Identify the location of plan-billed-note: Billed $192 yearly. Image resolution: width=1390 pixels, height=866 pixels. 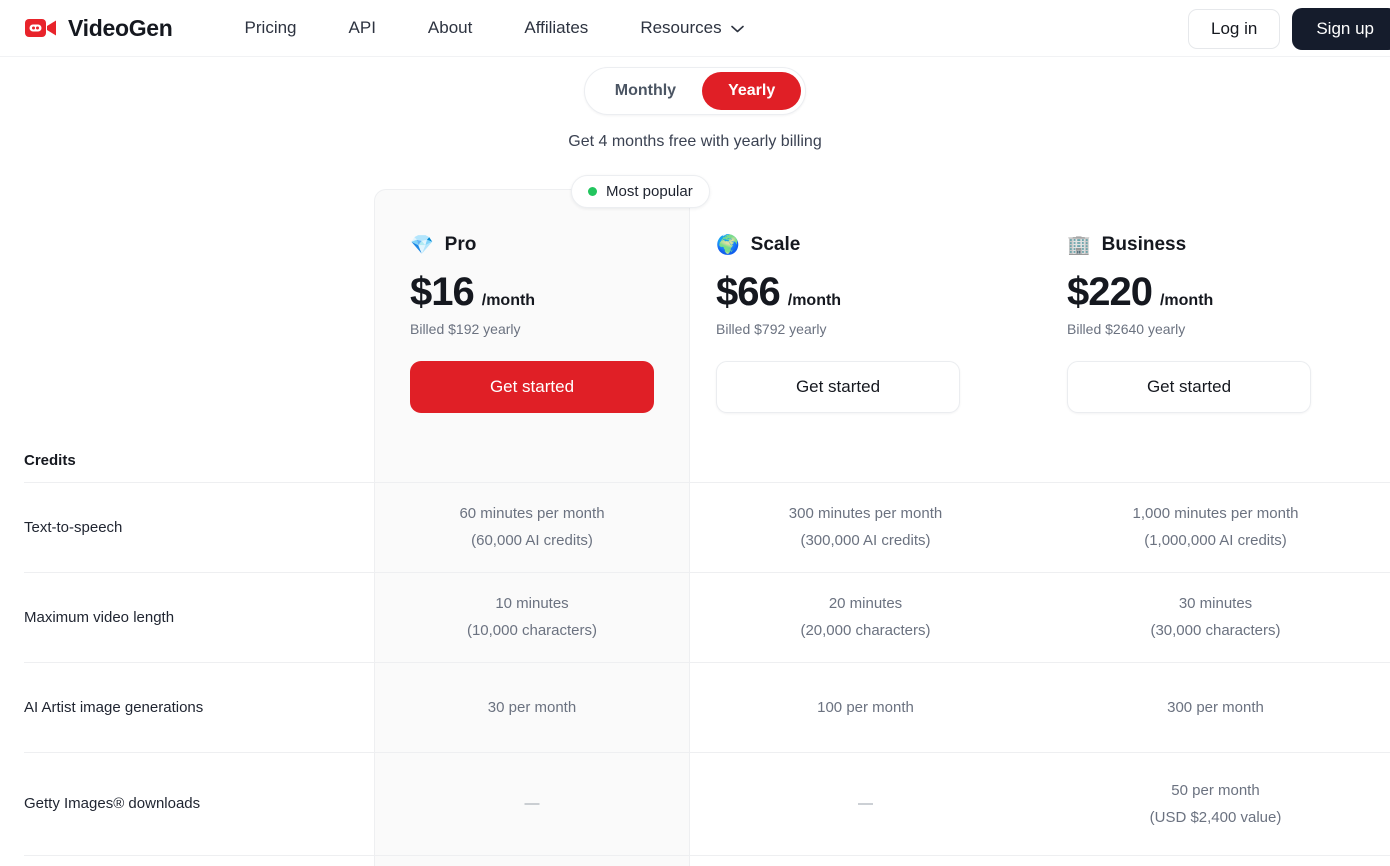
(465, 329).